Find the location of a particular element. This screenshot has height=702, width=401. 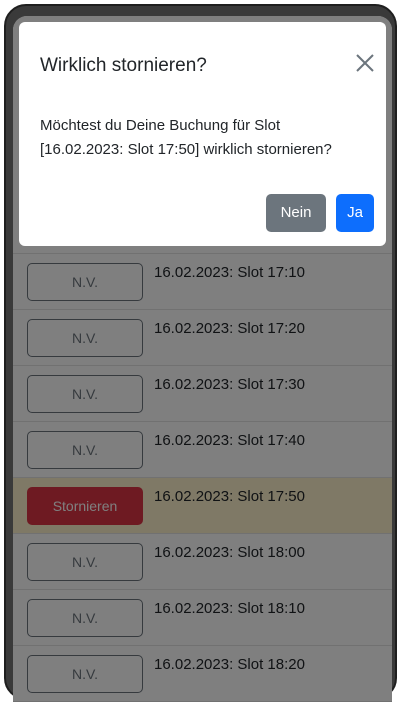

no-button: Nein is located at coordinates (296, 213).